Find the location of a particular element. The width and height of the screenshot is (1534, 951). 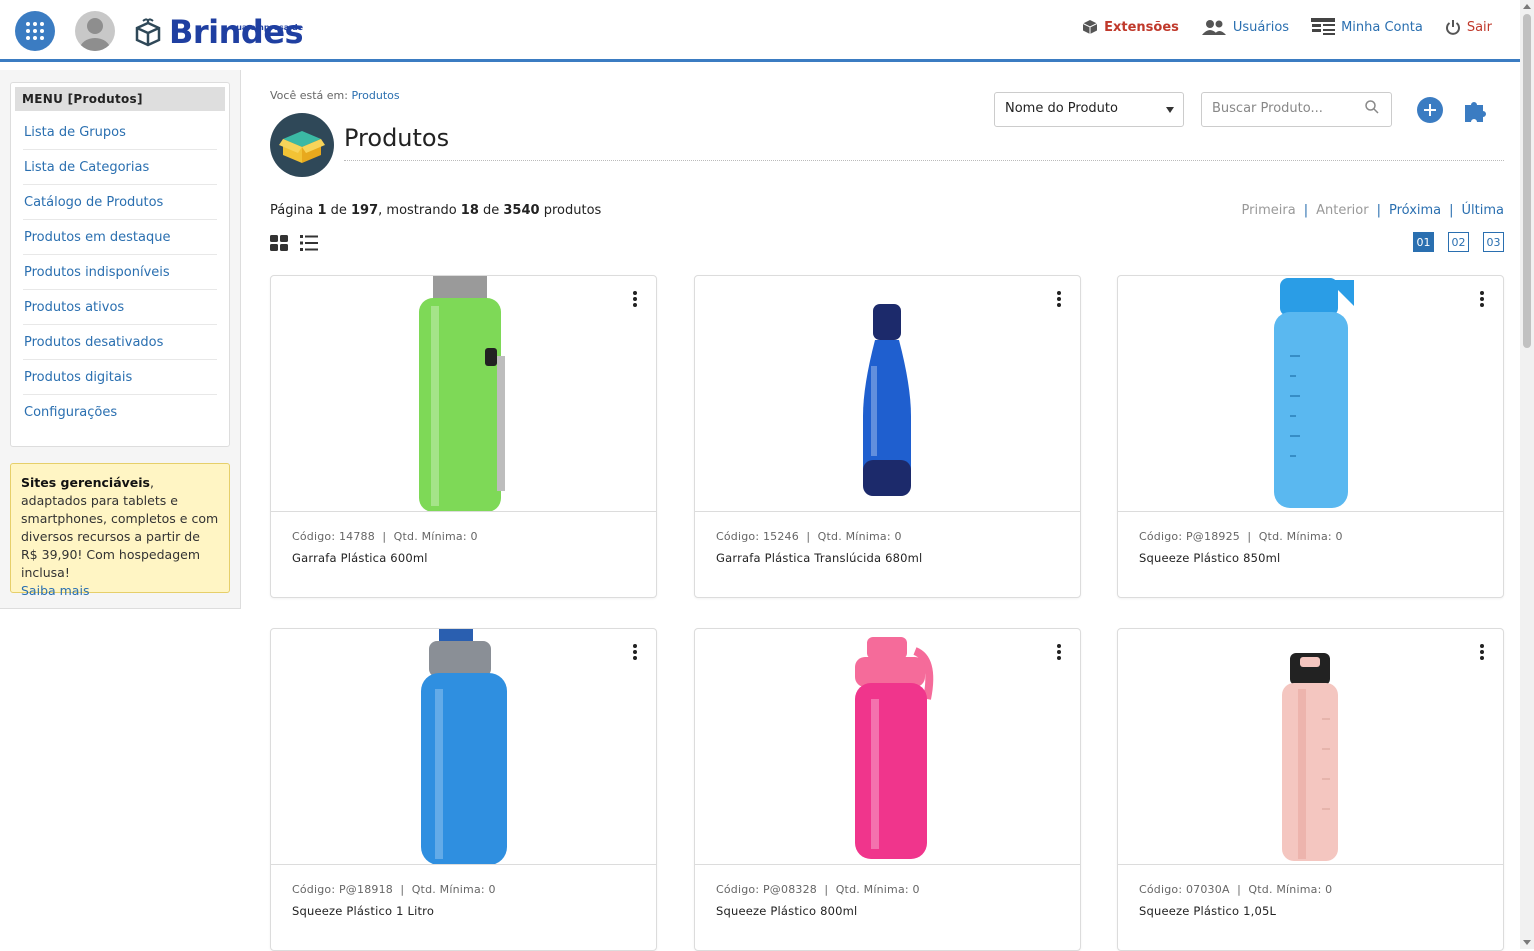

apps-grid-button is located at coordinates (35, 31).